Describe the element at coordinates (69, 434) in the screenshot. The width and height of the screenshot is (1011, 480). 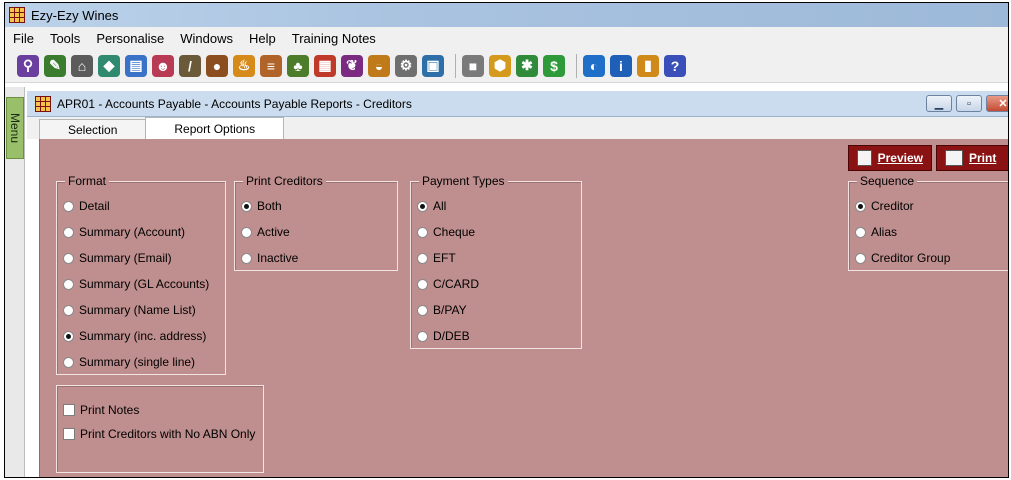
I see `checkbox-no-abn-only` at that location.